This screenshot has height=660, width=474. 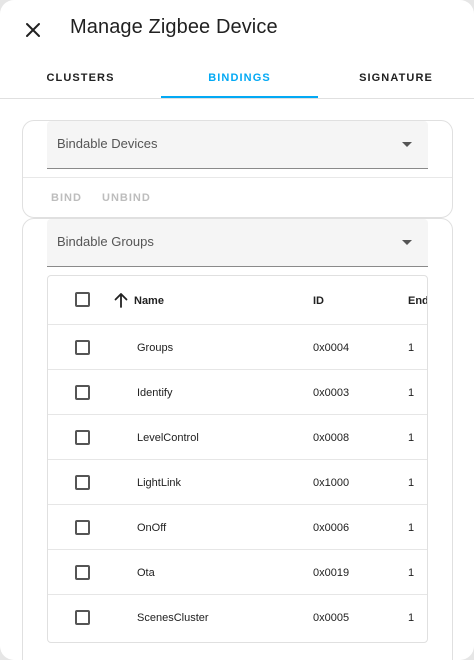 What do you see at coordinates (237, 197) in the screenshot?
I see `card-actions: BIND UNBIND` at bounding box center [237, 197].